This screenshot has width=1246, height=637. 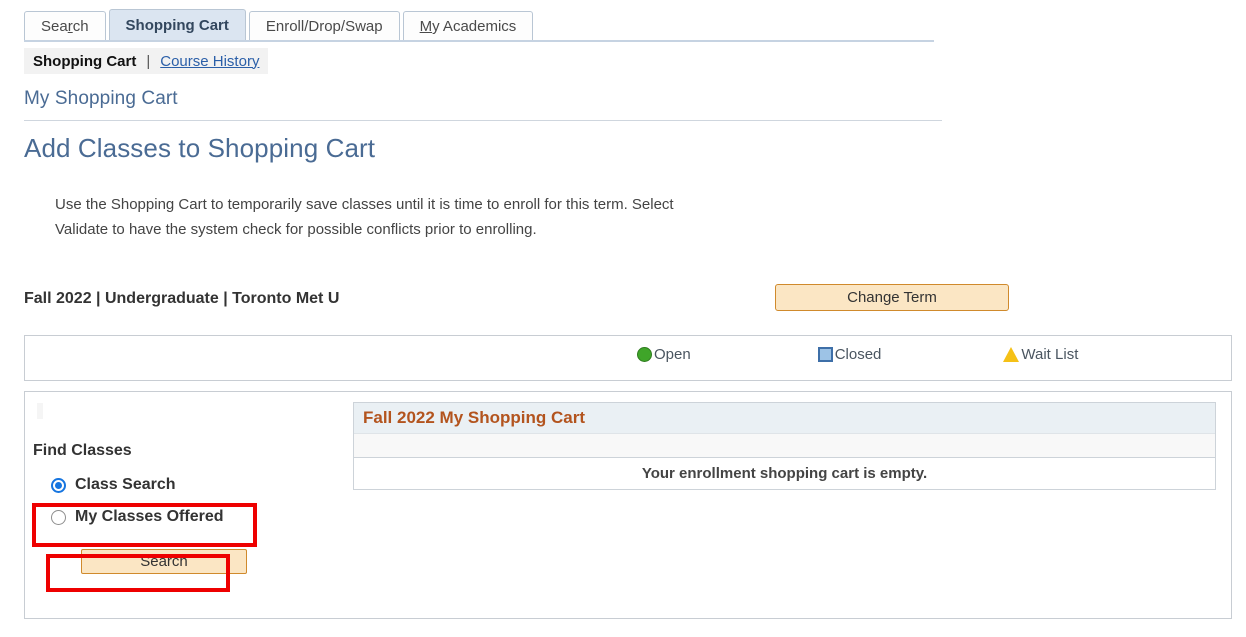 I want to click on green-circle-icon, so click(x=644, y=354).